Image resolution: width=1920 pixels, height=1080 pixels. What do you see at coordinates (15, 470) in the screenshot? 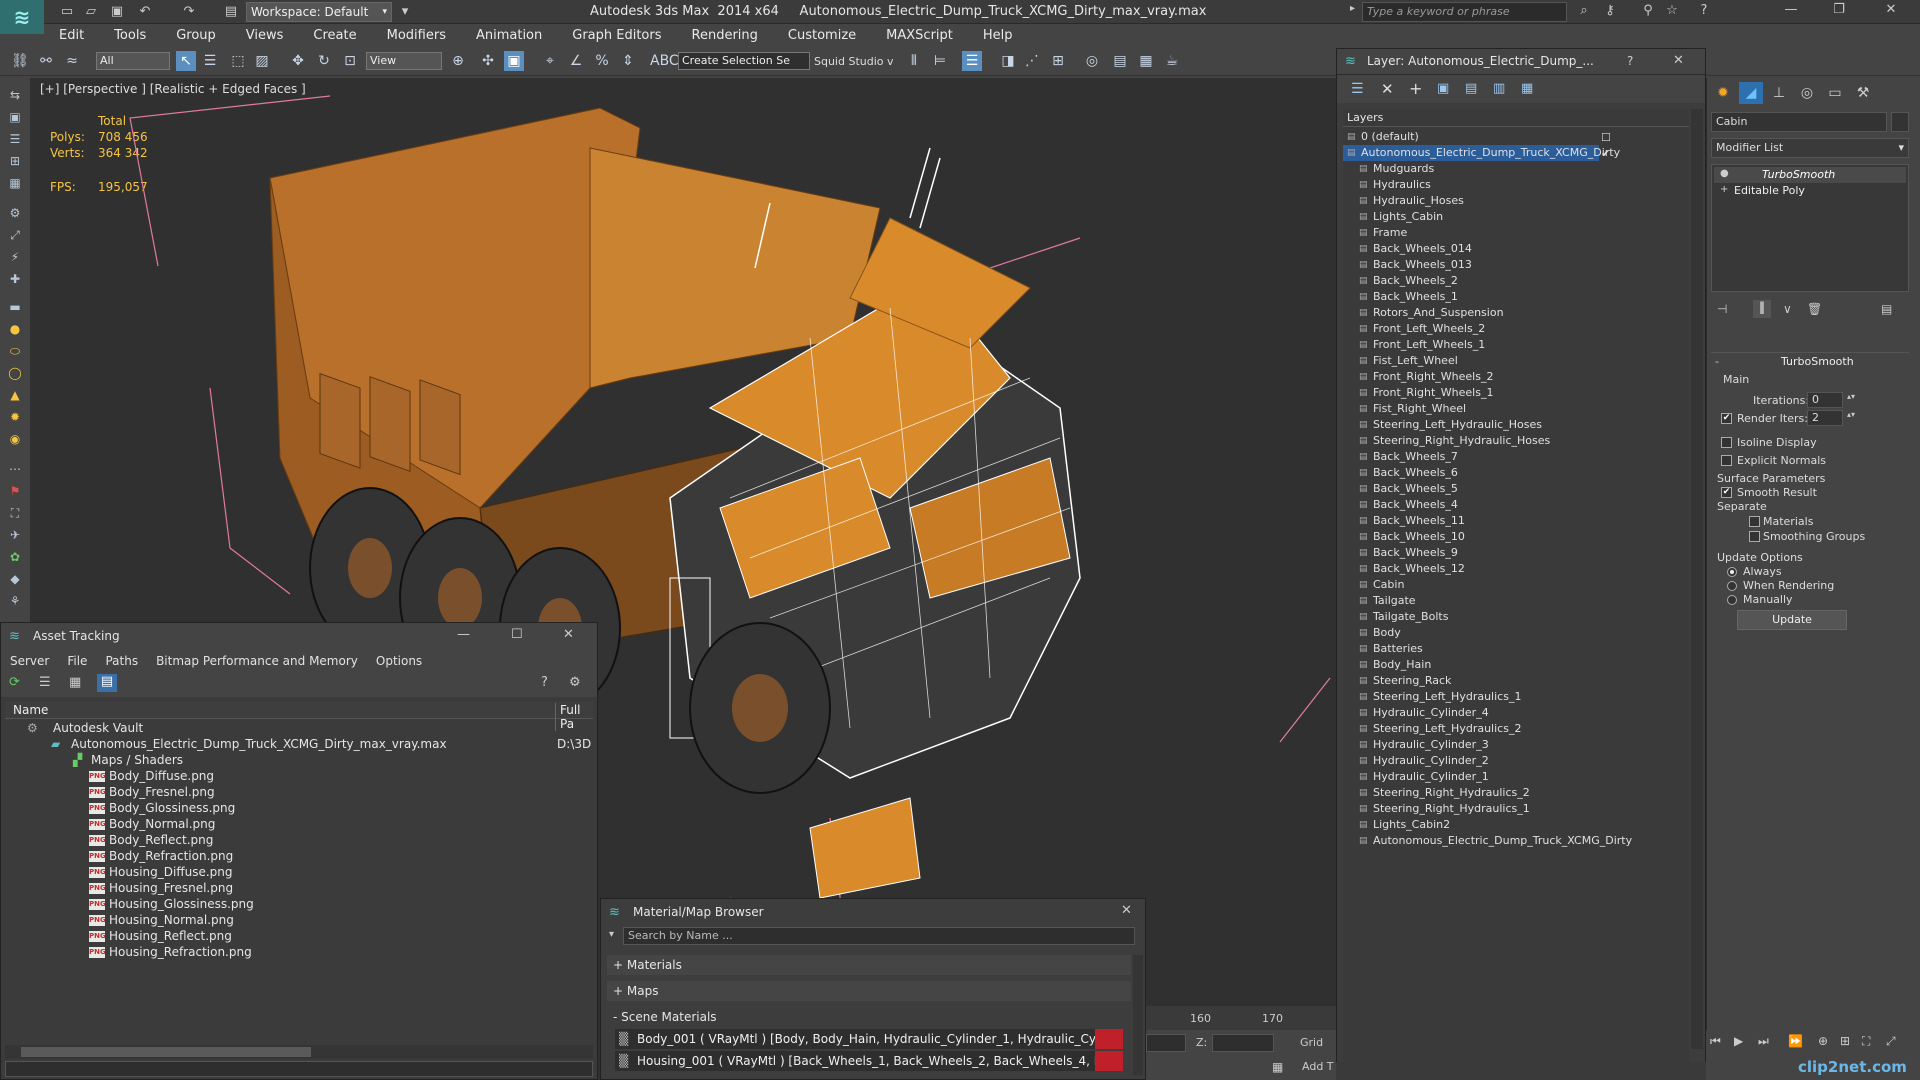
I see `tool-icon-10: ⋯` at bounding box center [15, 470].